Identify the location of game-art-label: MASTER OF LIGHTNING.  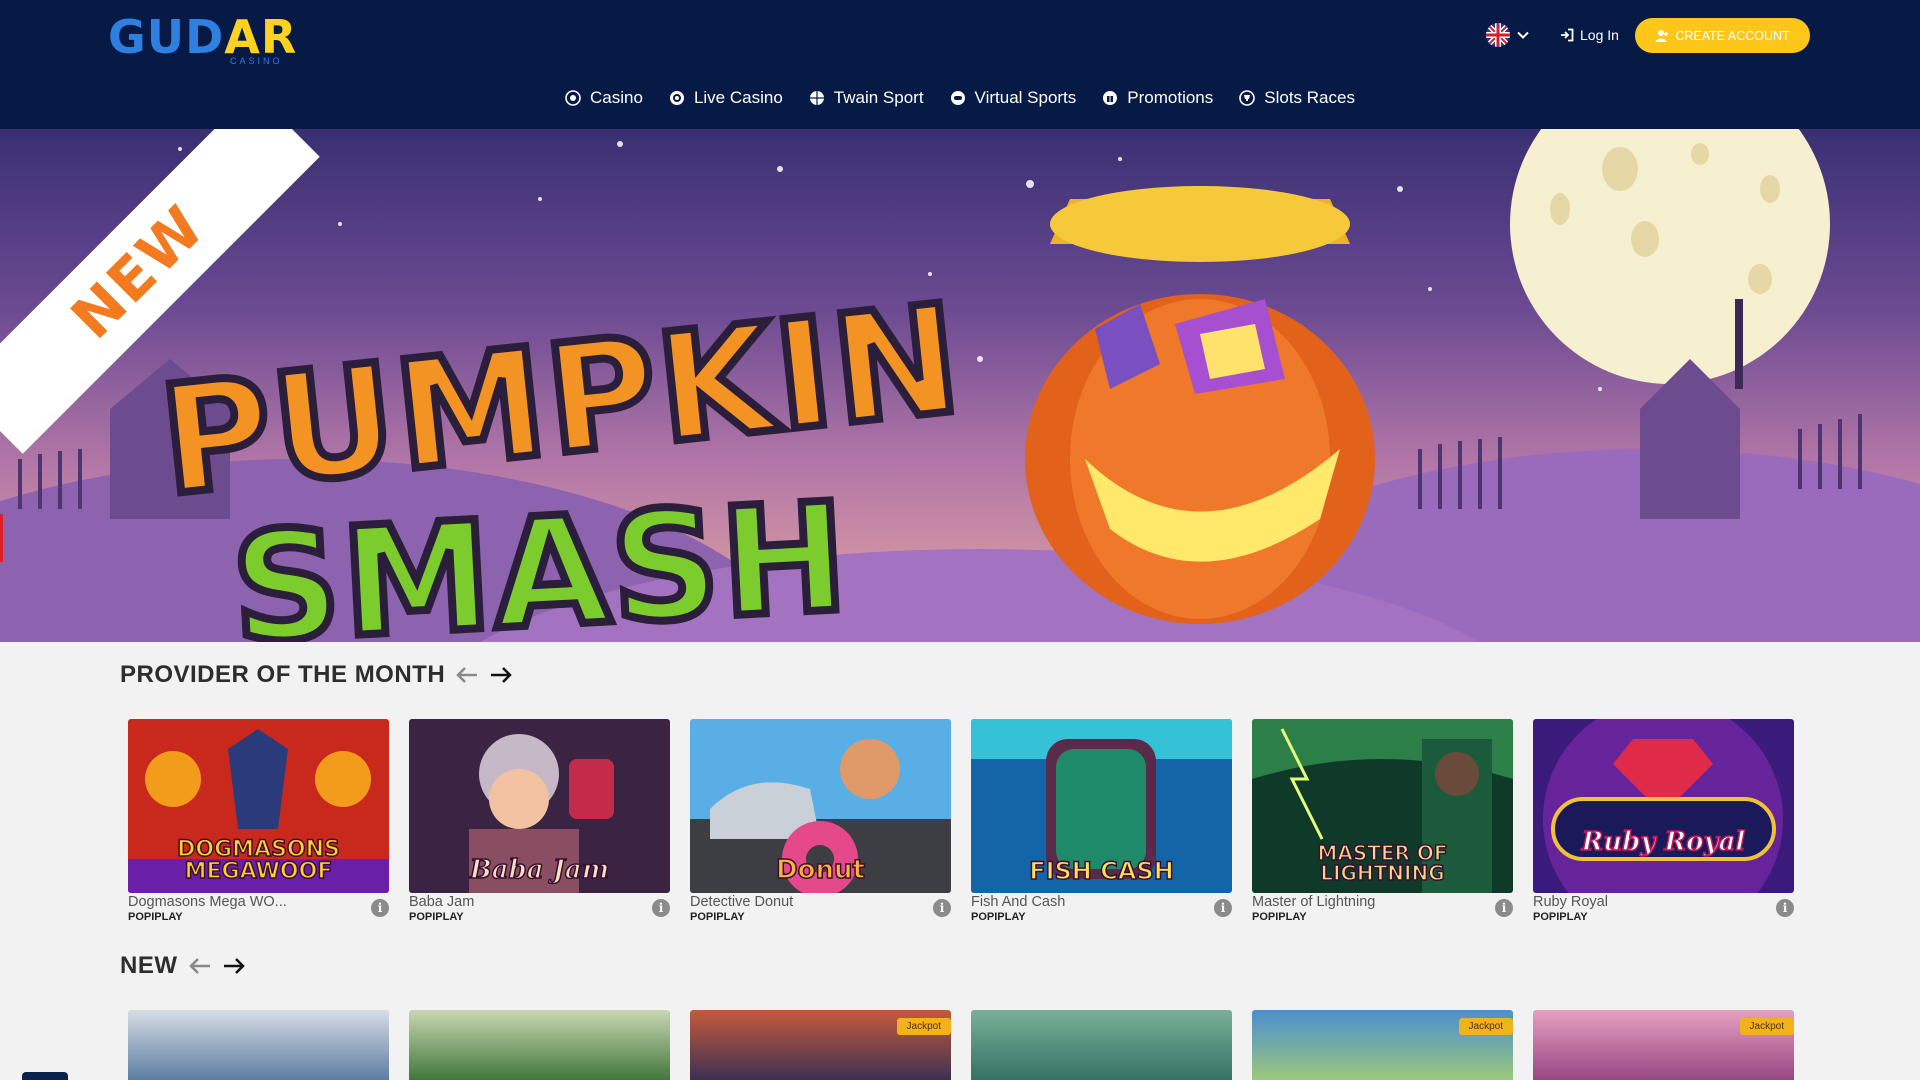
(1383, 863).